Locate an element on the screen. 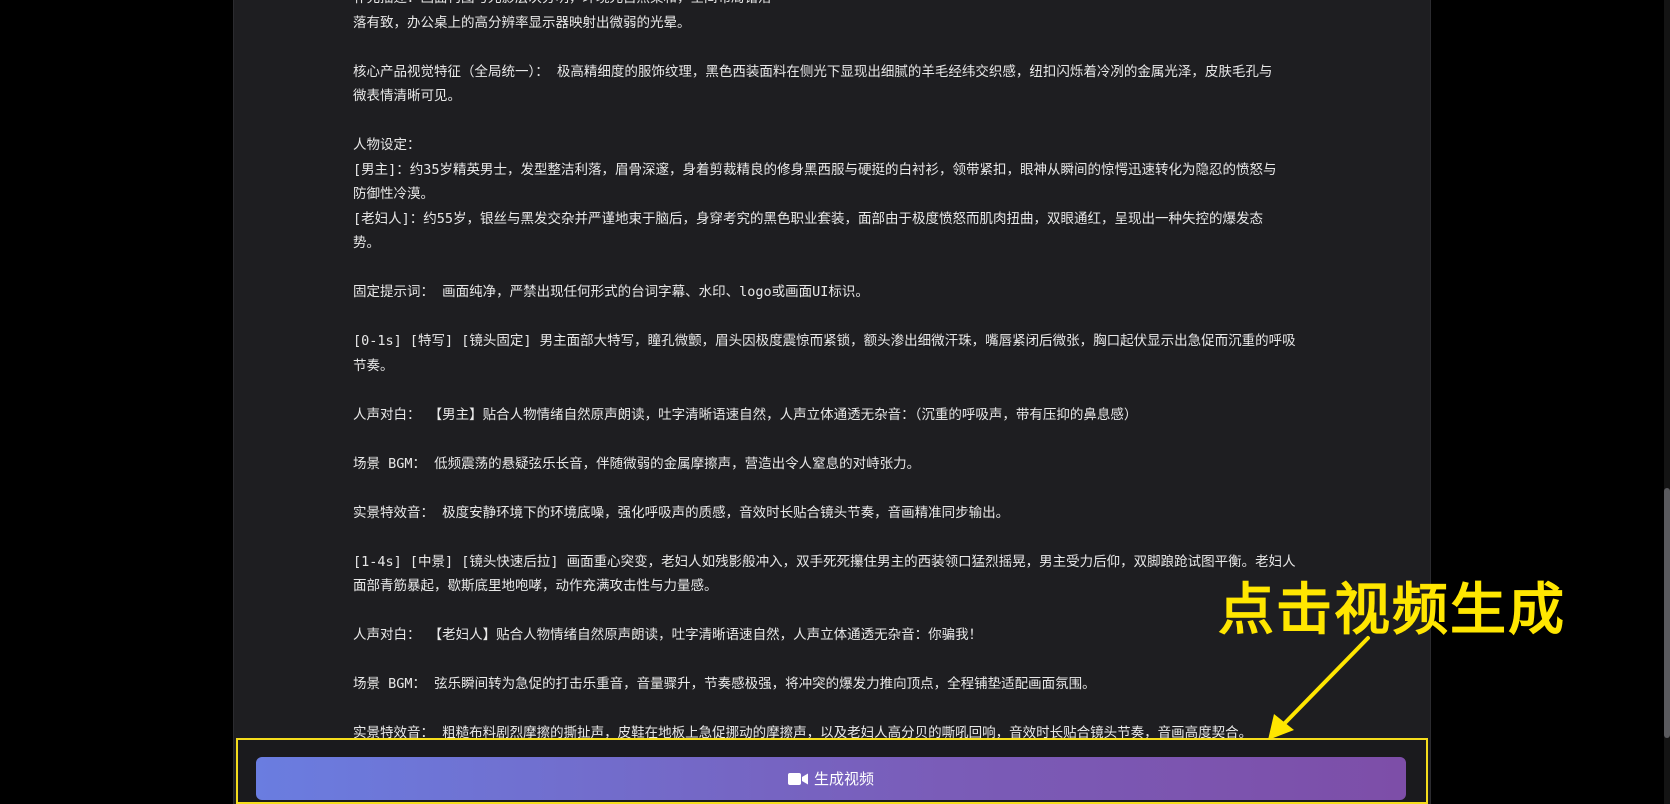 This screenshot has height=804, width=1670. scrollbar-thumb is located at coordinates (1667, 613).